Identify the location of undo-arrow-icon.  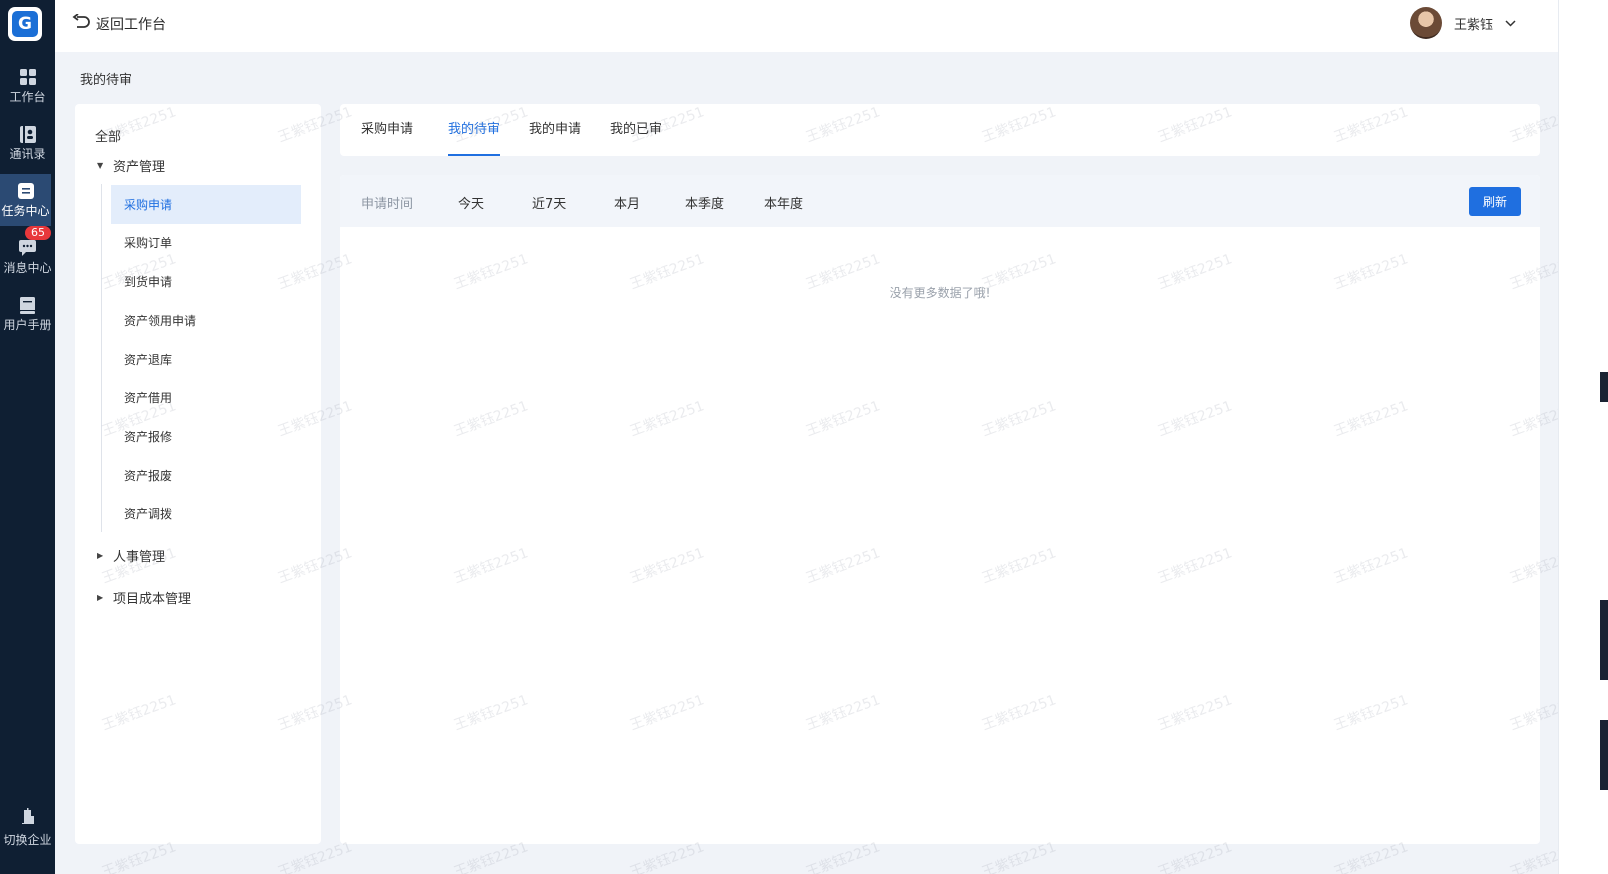
(81, 23).